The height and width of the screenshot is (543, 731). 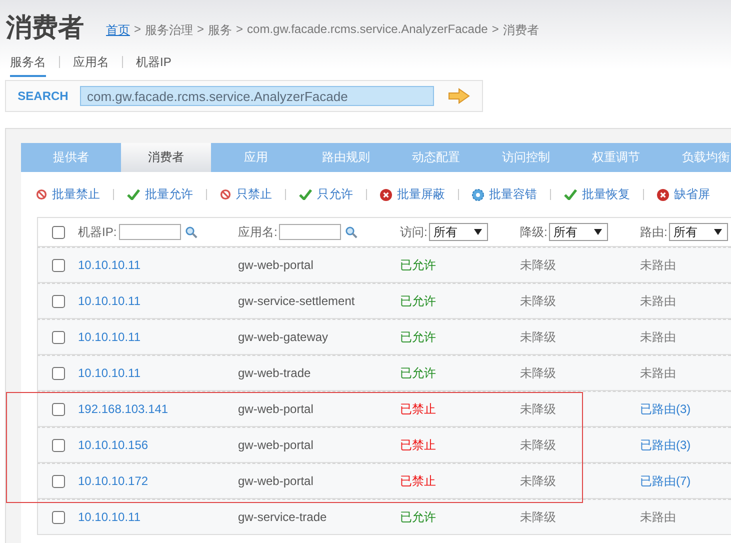 What do you see at coordinates (257, 96) in the screenshot?
I see `search-field: com.gw.facade.rcms.service.AnalyzerFacade` at bounding box center [257, 96].